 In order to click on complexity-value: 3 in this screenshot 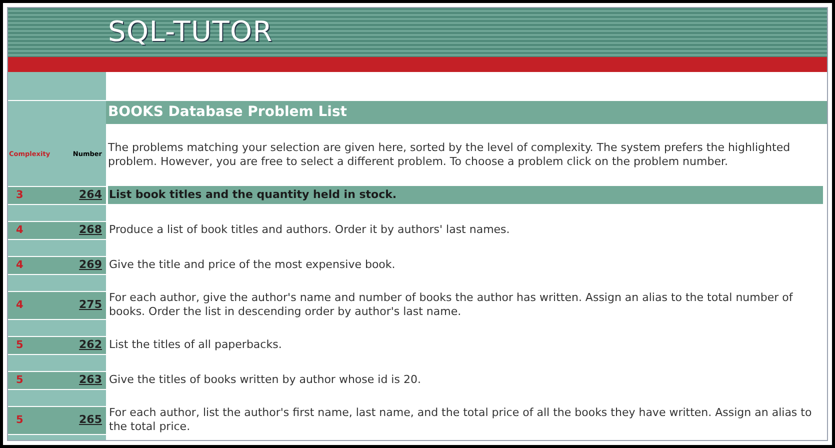, I will do `click(20, 195)`.